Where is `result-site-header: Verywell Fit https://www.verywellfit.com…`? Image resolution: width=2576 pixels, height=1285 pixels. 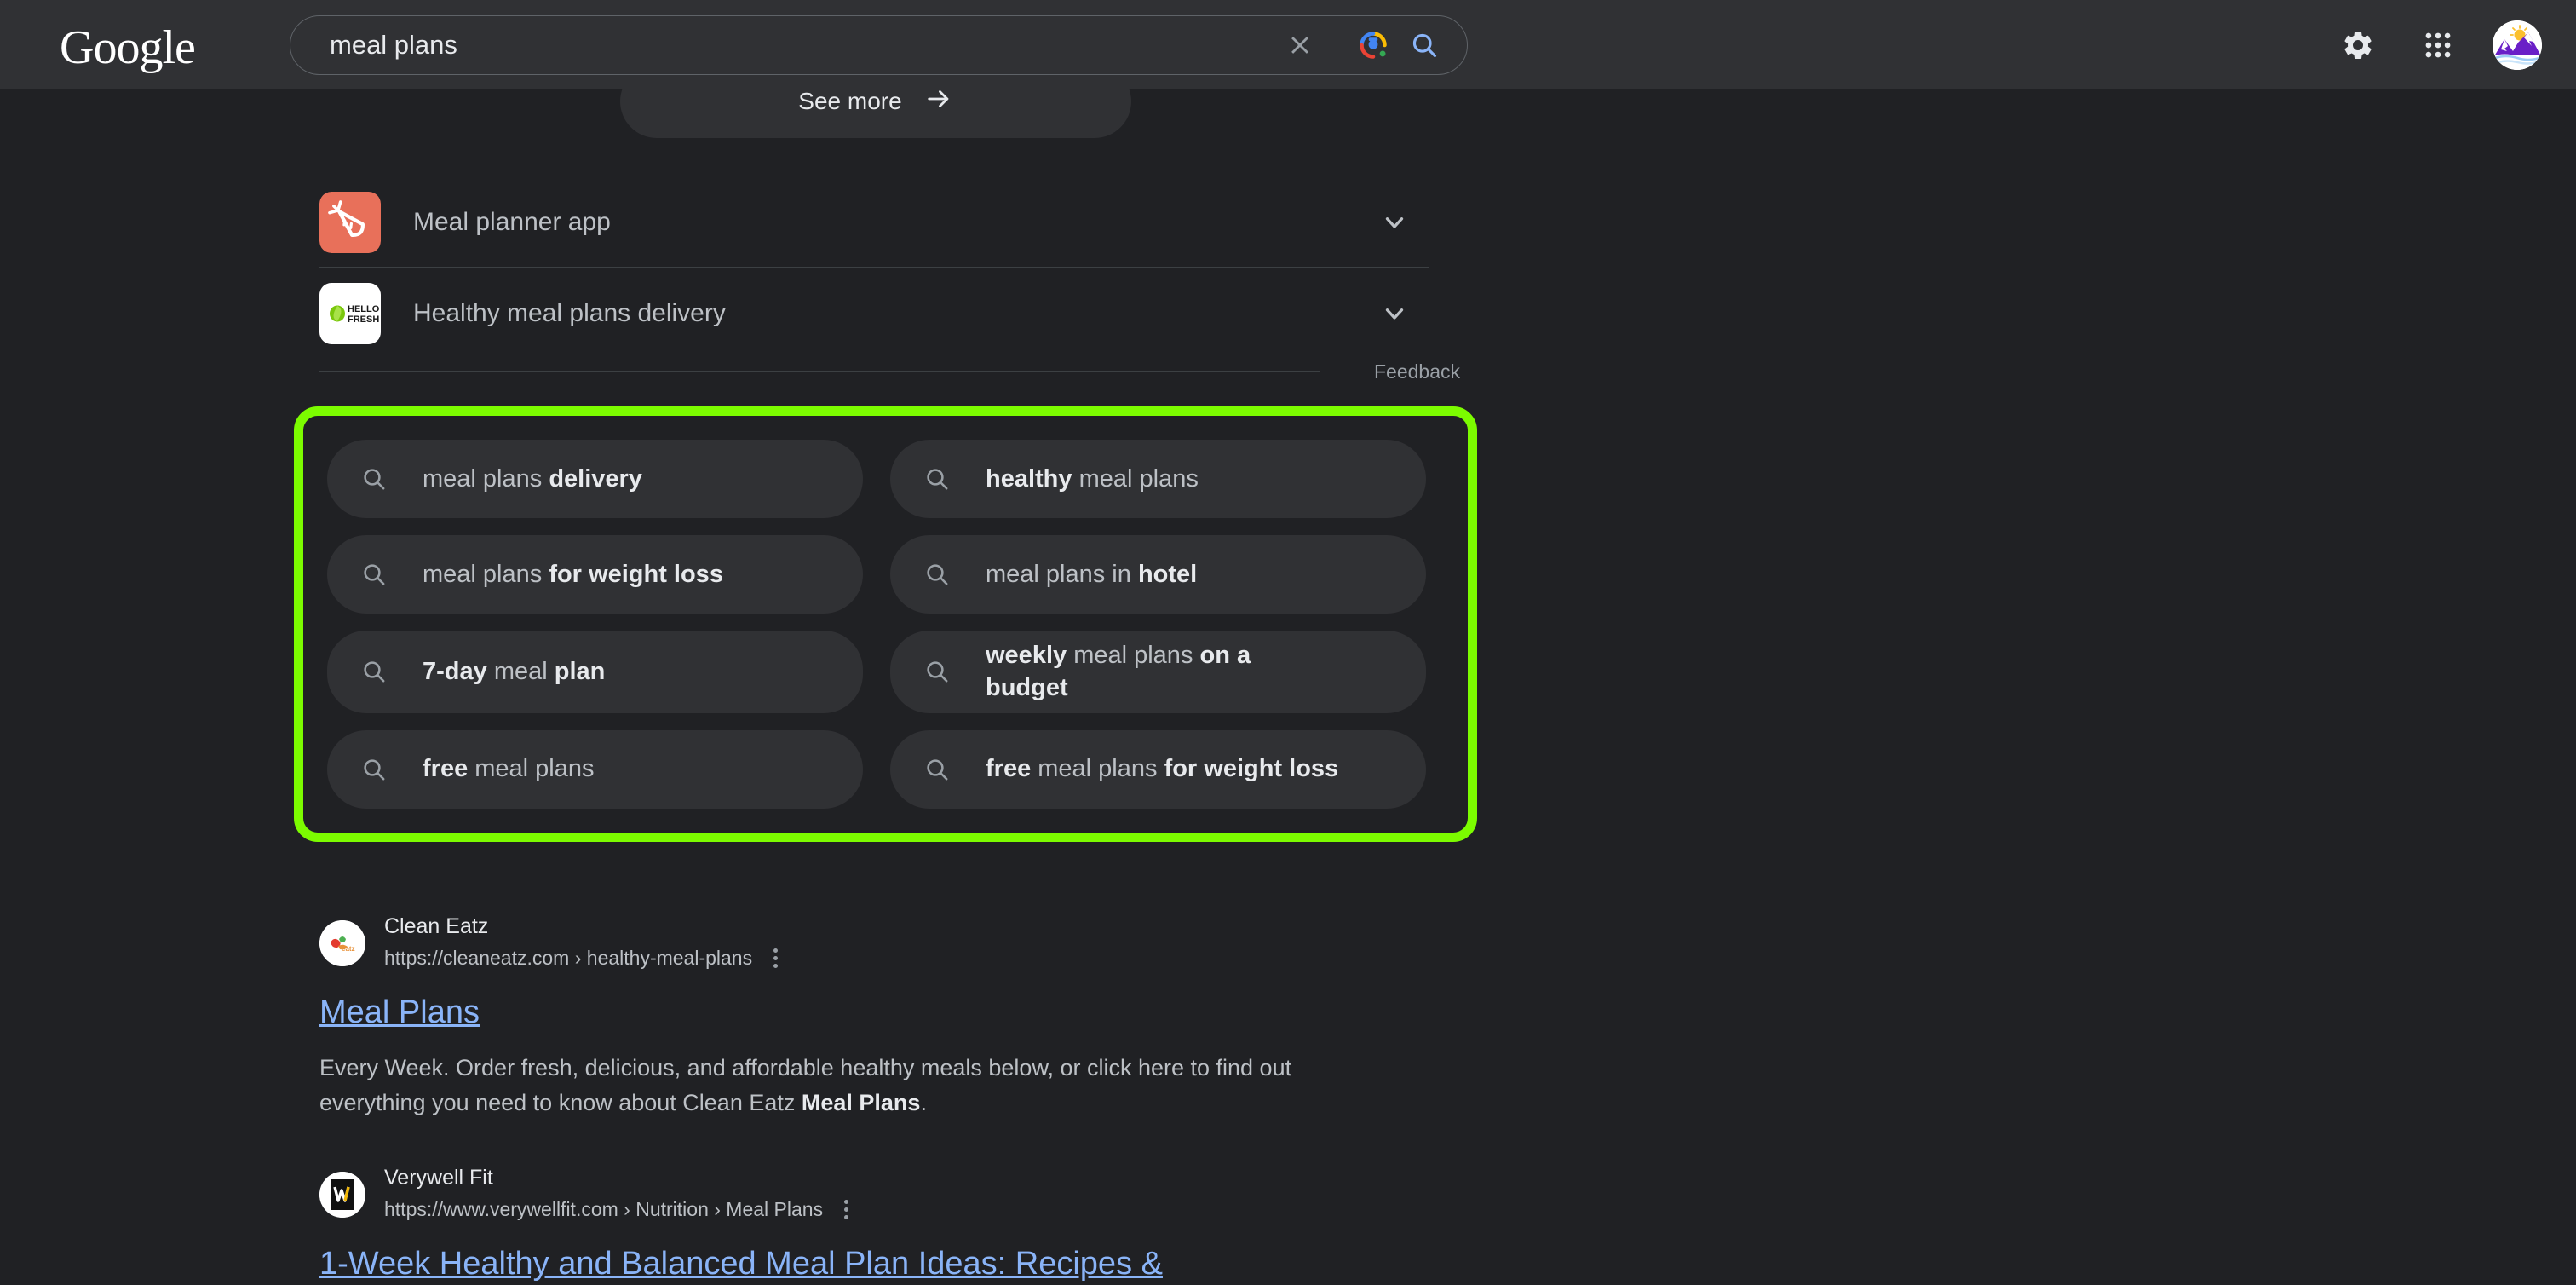 result-site-header: Verywell Fit https://www.verywellfit.com… is located at coordinates (873, 1194).